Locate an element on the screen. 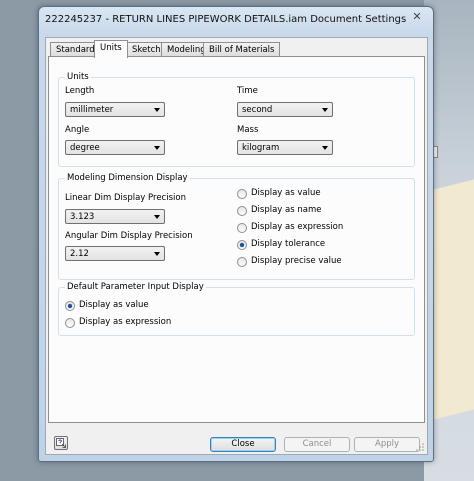 Image resolution: width=474 pixels, height=481 pixels. tab-bill-of-materials: Bill of Materials is located at coordinates (242, 49).